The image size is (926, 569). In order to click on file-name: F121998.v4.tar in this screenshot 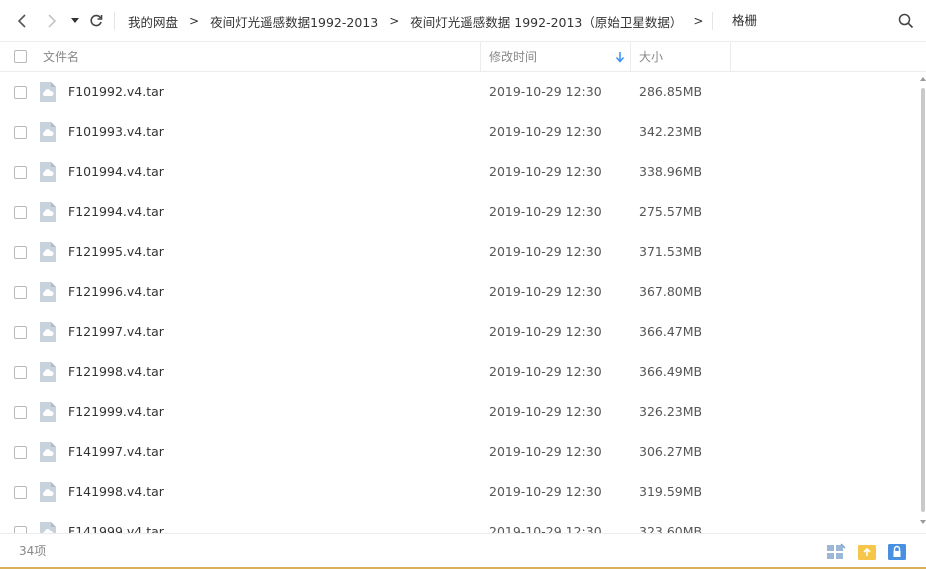, I will do `click(116, 372)`.